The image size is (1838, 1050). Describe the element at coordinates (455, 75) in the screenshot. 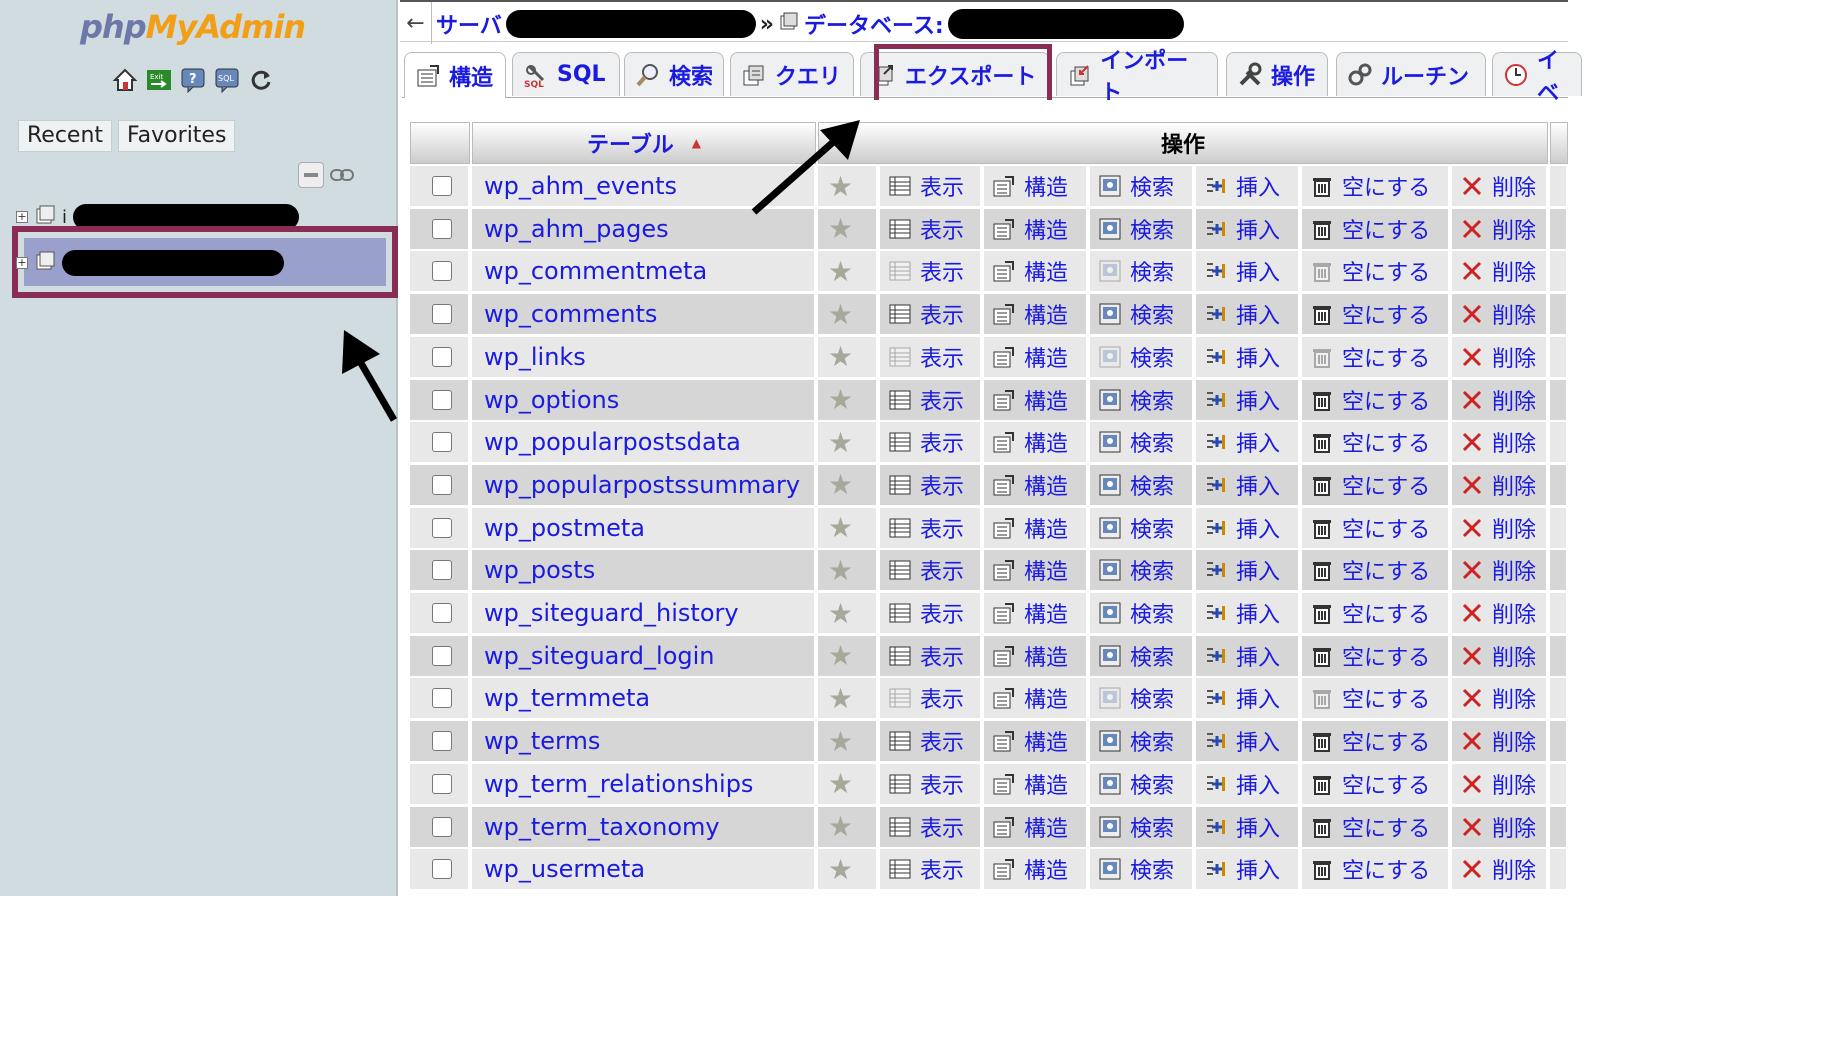

I see `tab-structure: 構造` at that location.